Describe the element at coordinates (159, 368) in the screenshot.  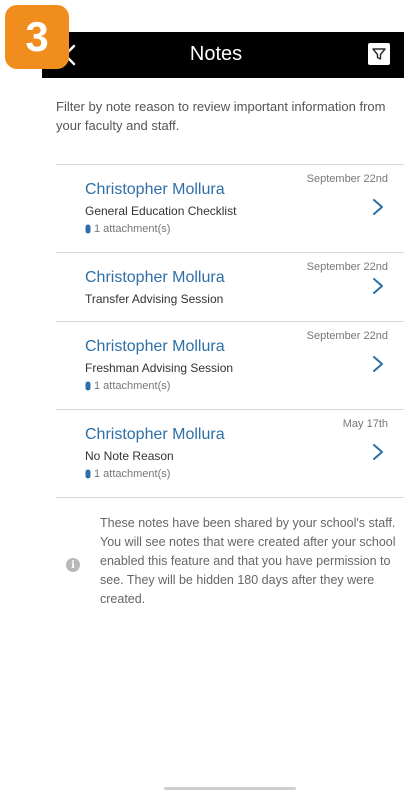
I see `note-reason: Freshman Advising Session` at that location.